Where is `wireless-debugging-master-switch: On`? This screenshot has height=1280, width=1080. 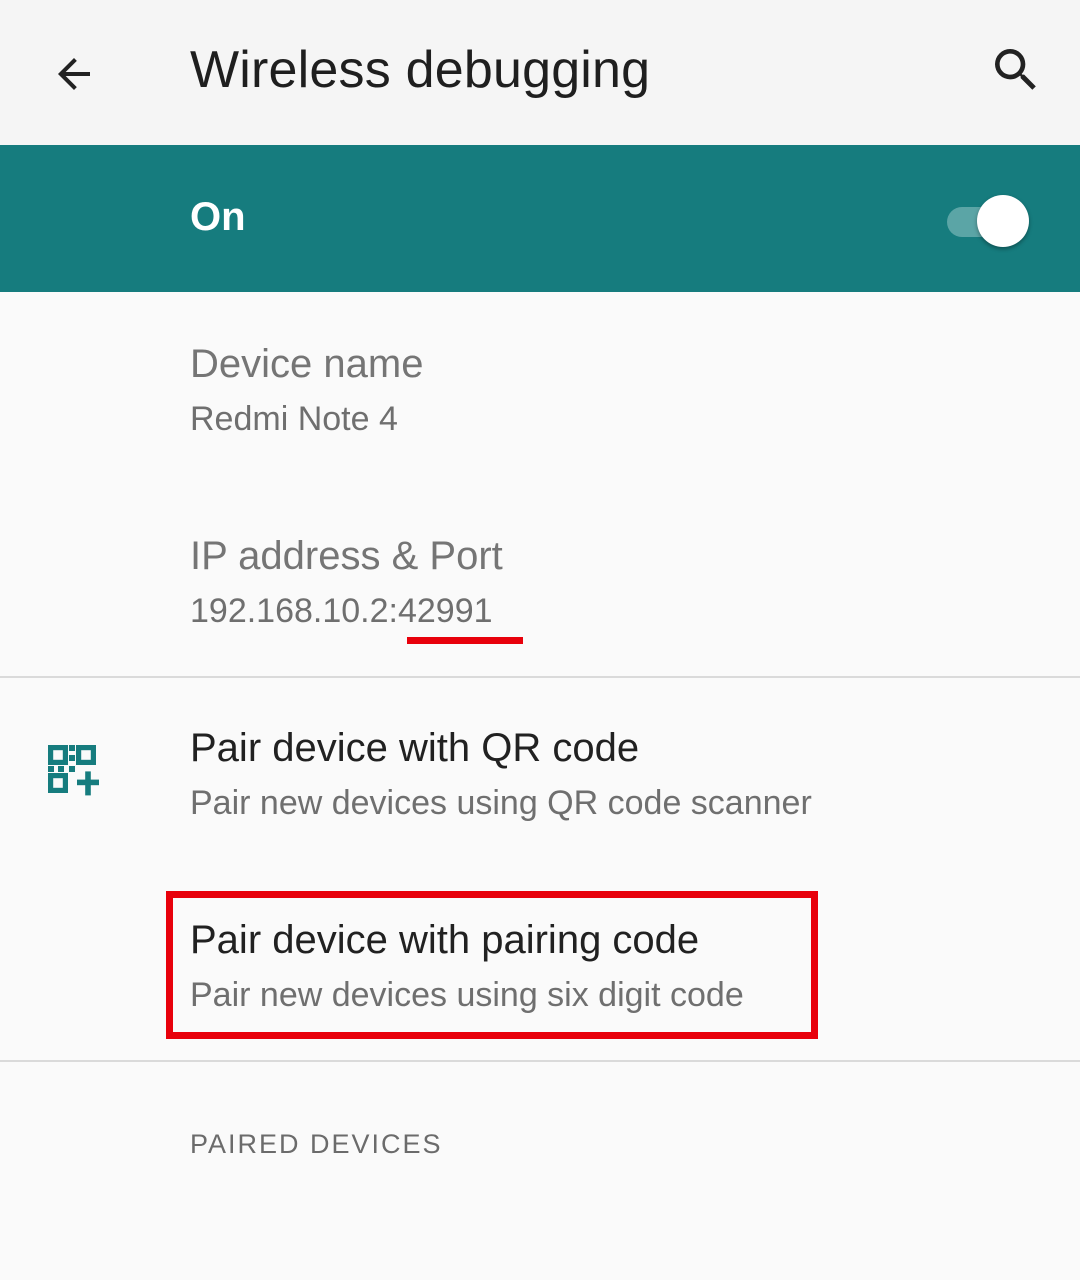
wireless-debugging-master-switch: On is located at coordinates (540, 218).